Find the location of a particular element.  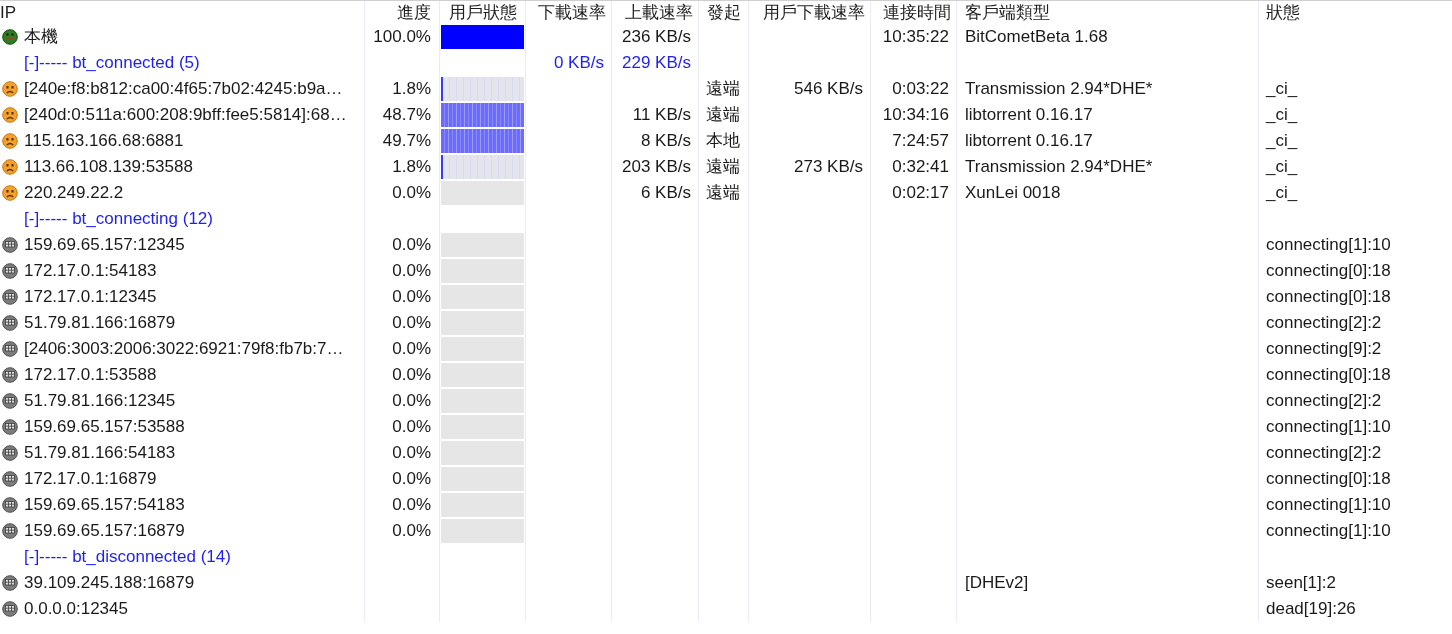

connection-time: 10:35:22 is located at coordinates (915, 37).